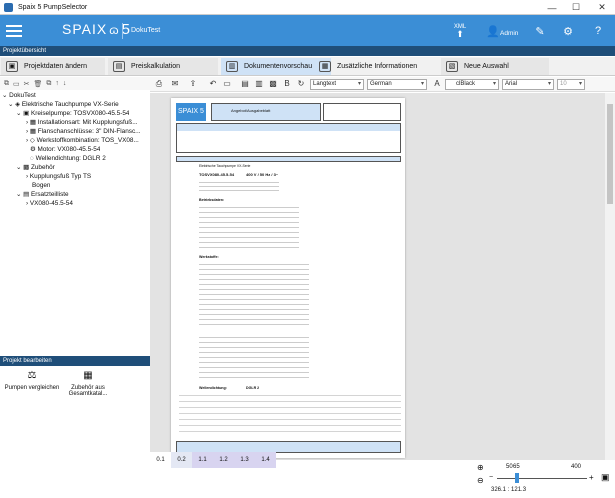 The width and height of the screenshot is (615, 498). I want to click on zoom-out-icon: ⊖, so click(480, 480).